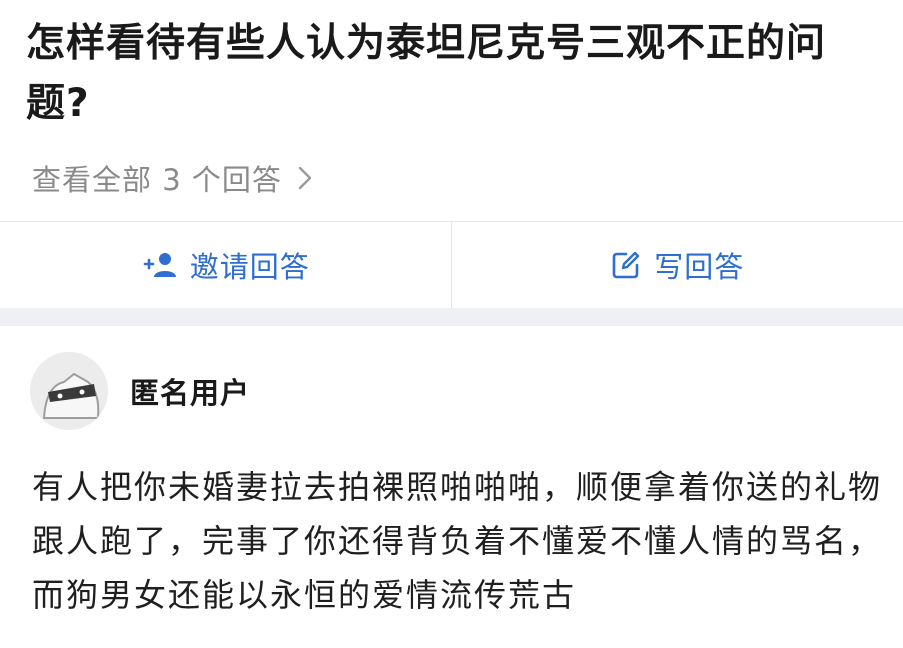 The height and width of the screenshot is (648, 903). Describe the element at coordinates (451, 265) in the screenshot. I see `action-divider` at that location.